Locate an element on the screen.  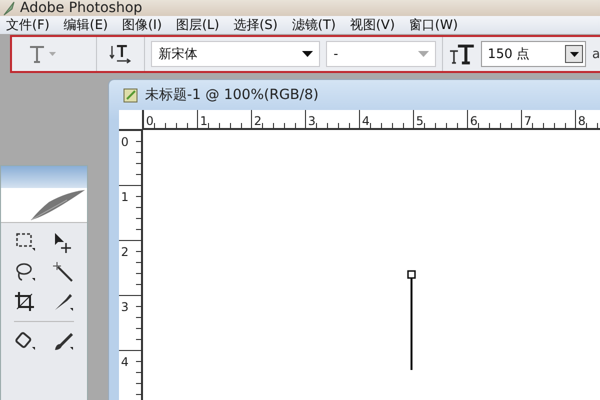
window-title: Adobe Photoshop is located at coordinates (81, 8).